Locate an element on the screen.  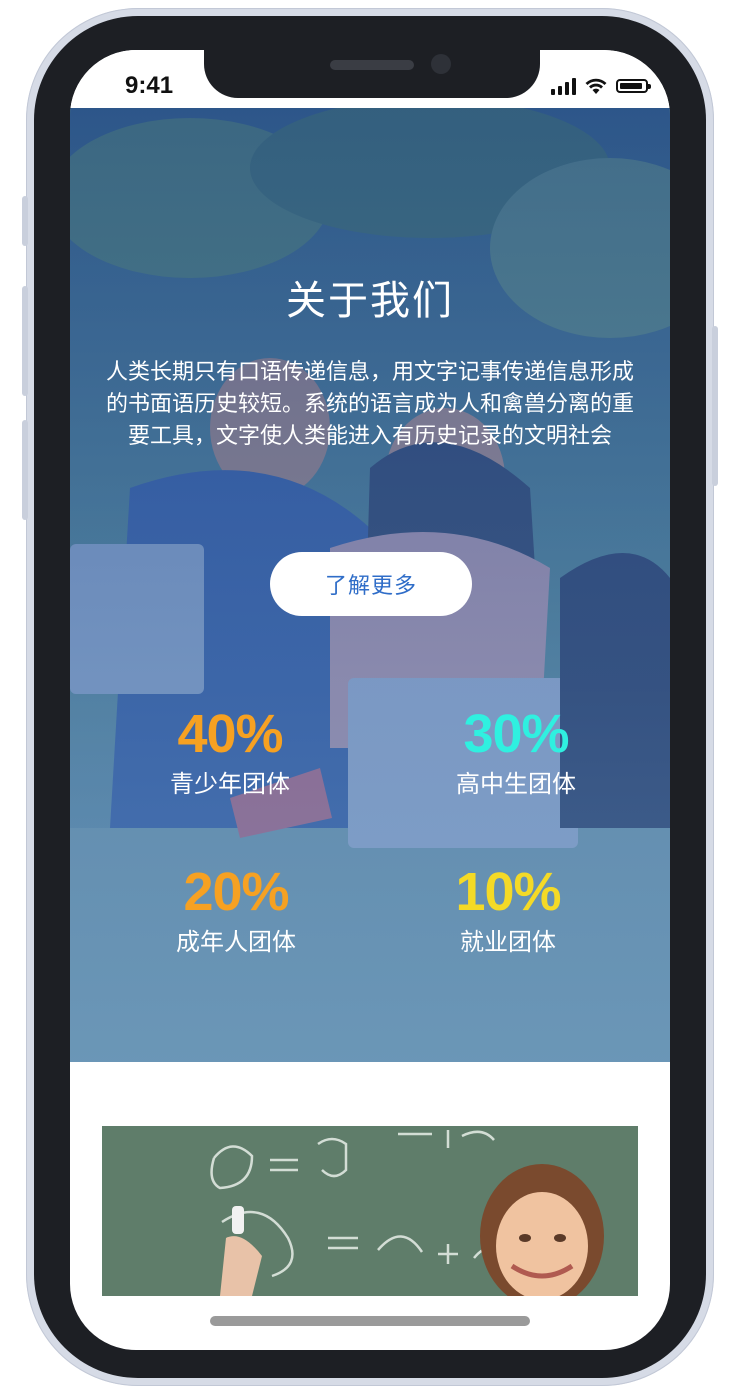
speaker-grille is located at coordinates (372, 65).